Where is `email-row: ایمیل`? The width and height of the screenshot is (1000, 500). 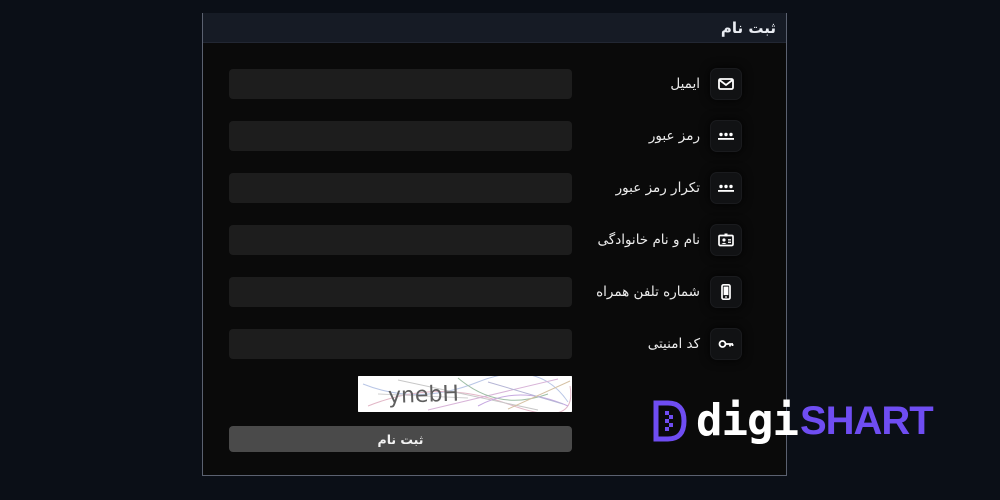 email-row: ایمیل is located at coordinates (485, 84).